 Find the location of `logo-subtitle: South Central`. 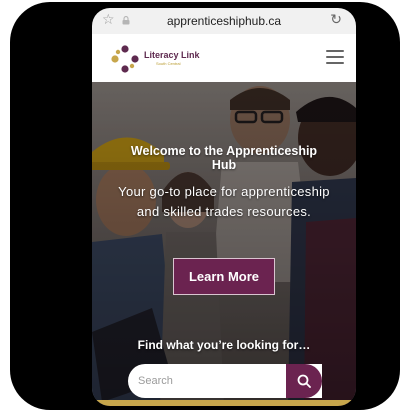

logo-subtitle: South Central is located at coordinates (168, 63).